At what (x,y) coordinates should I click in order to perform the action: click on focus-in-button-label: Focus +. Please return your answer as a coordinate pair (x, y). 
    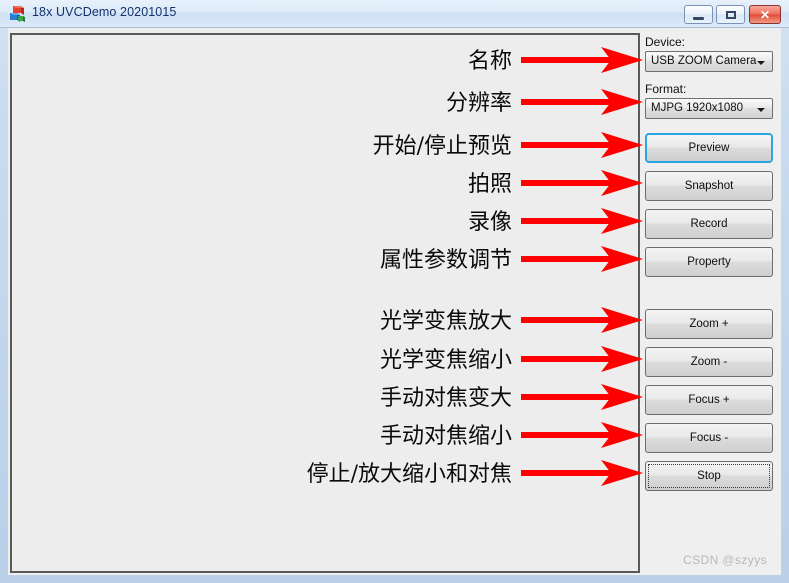
    Looking at the image, I should click on (709, 400).